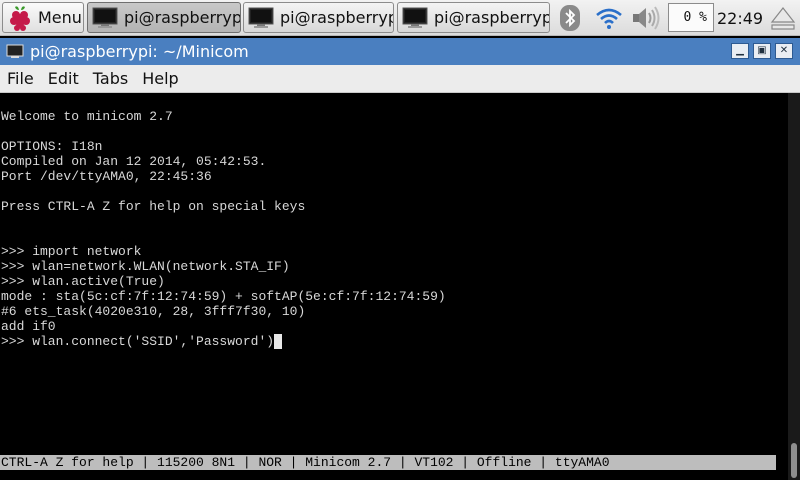 The height and width of the screenshot is (480, 800). I want to click on scrollbar-thumb, so click(794, 460).